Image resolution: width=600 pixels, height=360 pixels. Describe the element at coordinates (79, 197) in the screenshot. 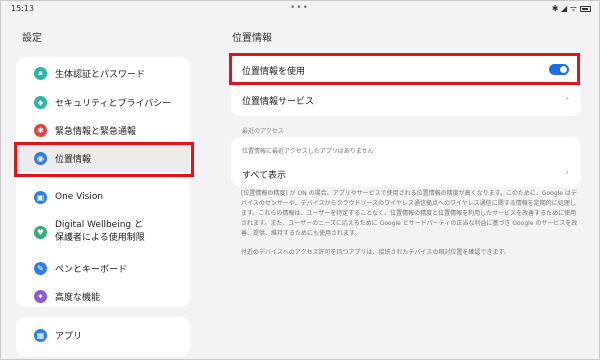

I see `nav-item-label: One Vision` at that location.